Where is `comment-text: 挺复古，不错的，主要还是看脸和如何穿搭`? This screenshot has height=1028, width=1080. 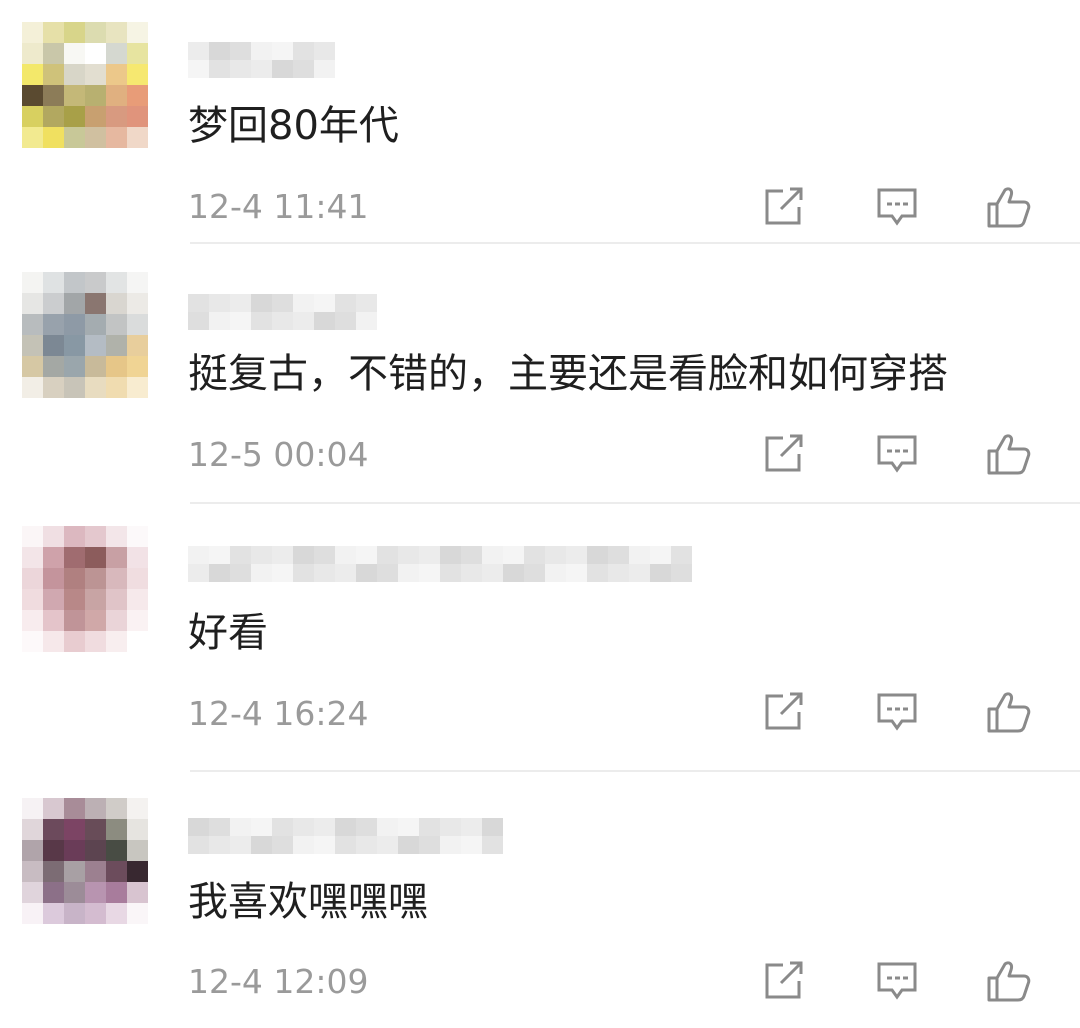 comment-text: 挺复古，不错的，主要还是看脸和如何穿搭 is located at coordinates (568, 374).